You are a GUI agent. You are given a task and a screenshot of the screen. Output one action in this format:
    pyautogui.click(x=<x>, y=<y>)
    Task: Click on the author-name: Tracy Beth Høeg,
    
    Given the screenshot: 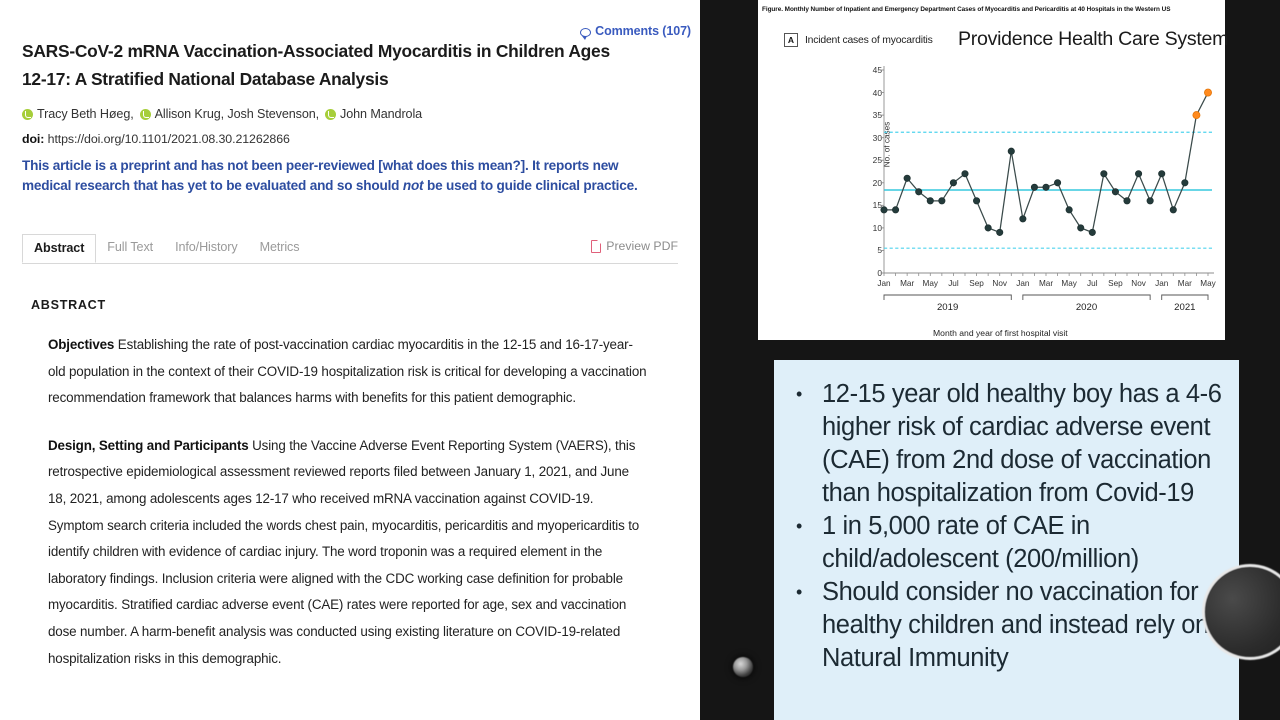 What is the action you would take?
    pyautogui.click(x=85, y=114)
    